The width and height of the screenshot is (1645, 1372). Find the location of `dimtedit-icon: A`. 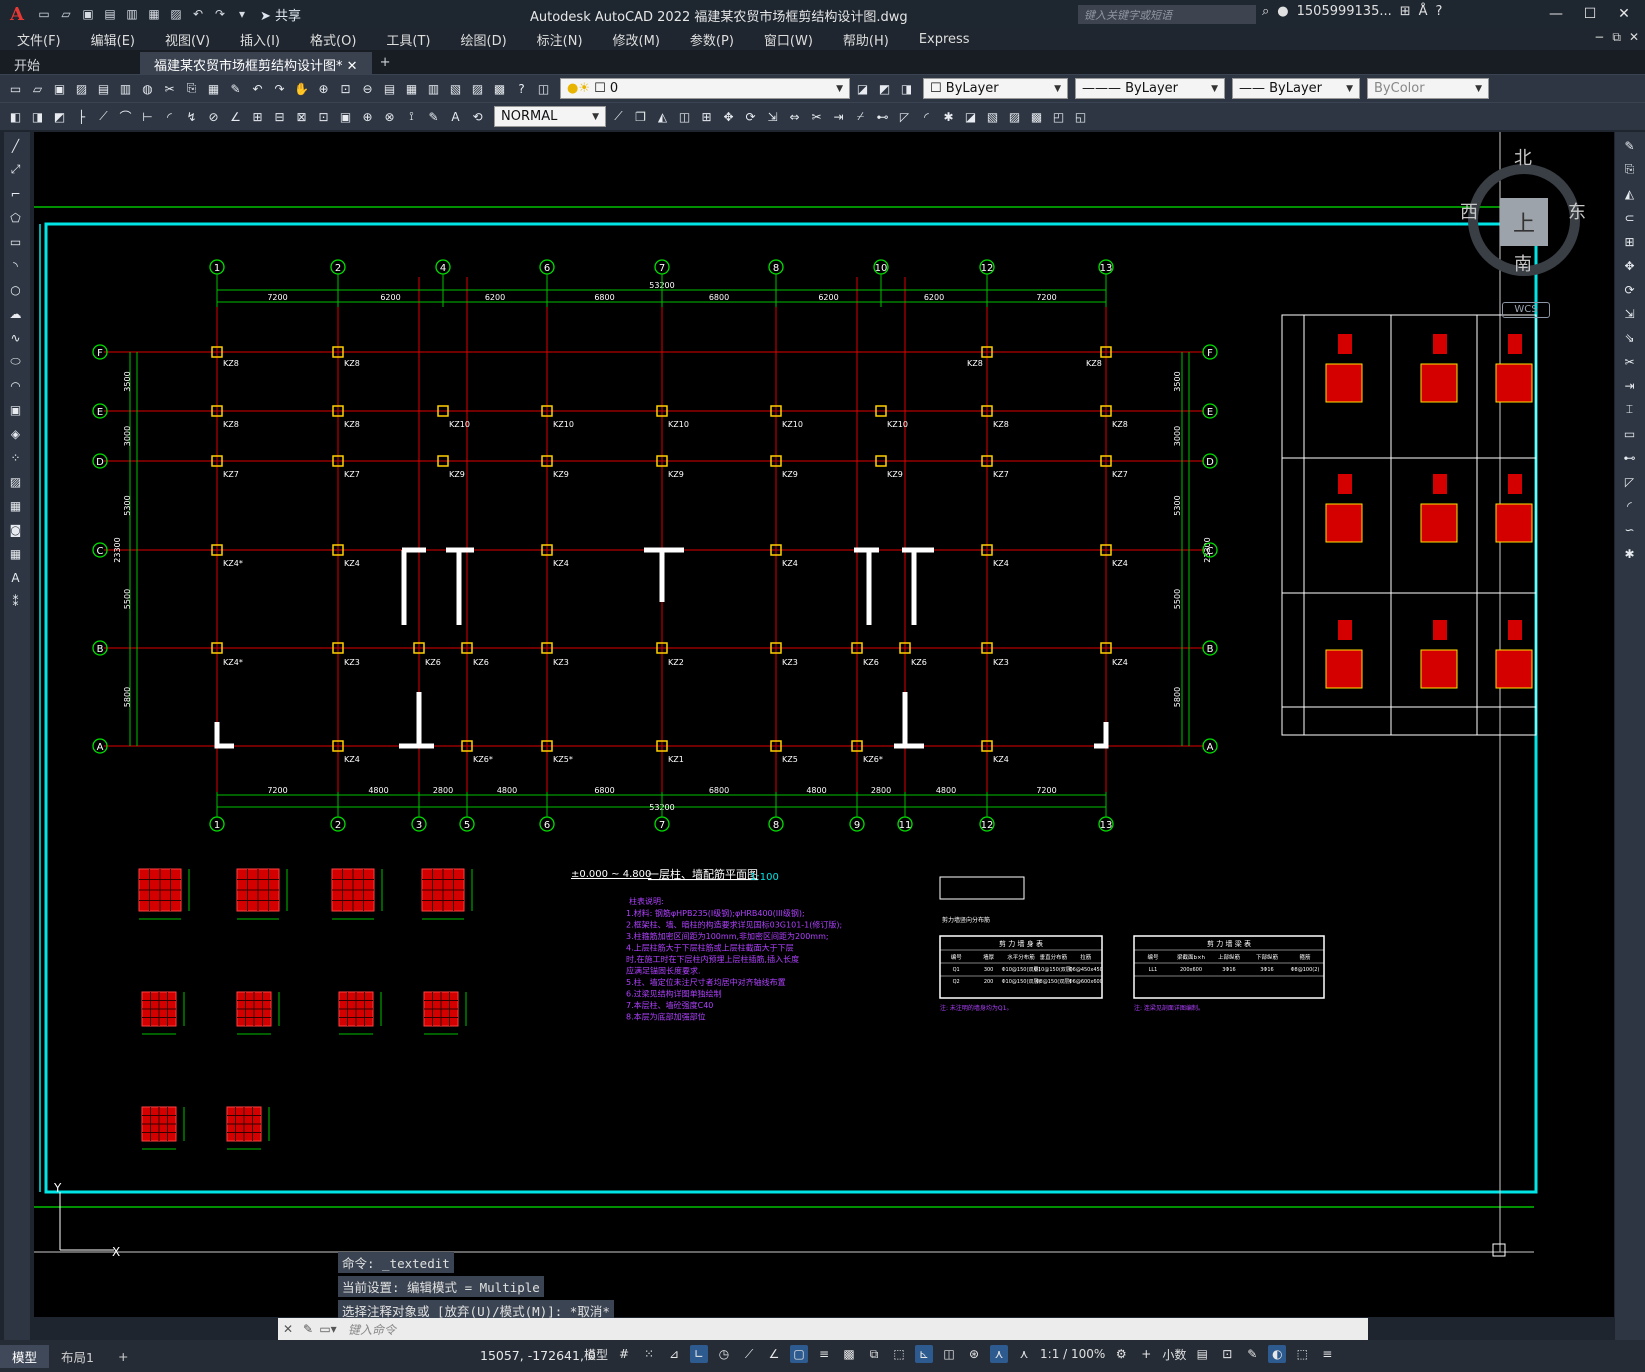

dimtedit-icon: A is located at coordinates (455, 116).